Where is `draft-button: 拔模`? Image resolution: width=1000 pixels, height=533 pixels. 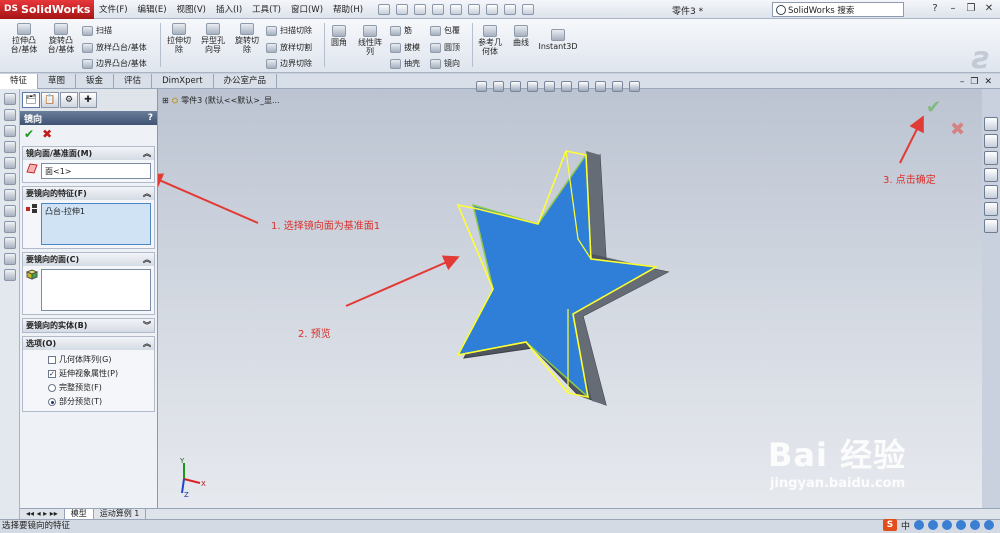 draft-button: 拔模 is located at coordinates (405, 47).